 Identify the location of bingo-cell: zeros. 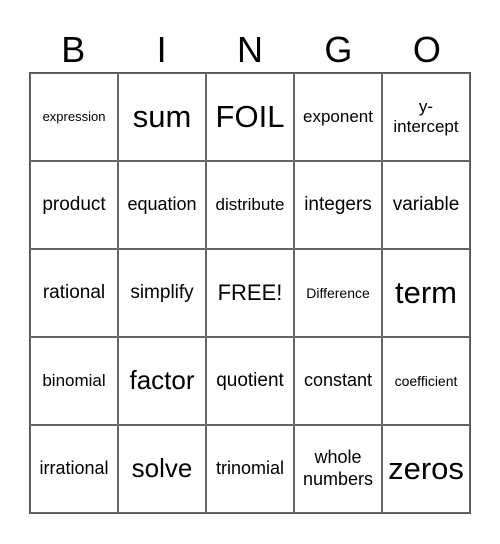
(426, 469).